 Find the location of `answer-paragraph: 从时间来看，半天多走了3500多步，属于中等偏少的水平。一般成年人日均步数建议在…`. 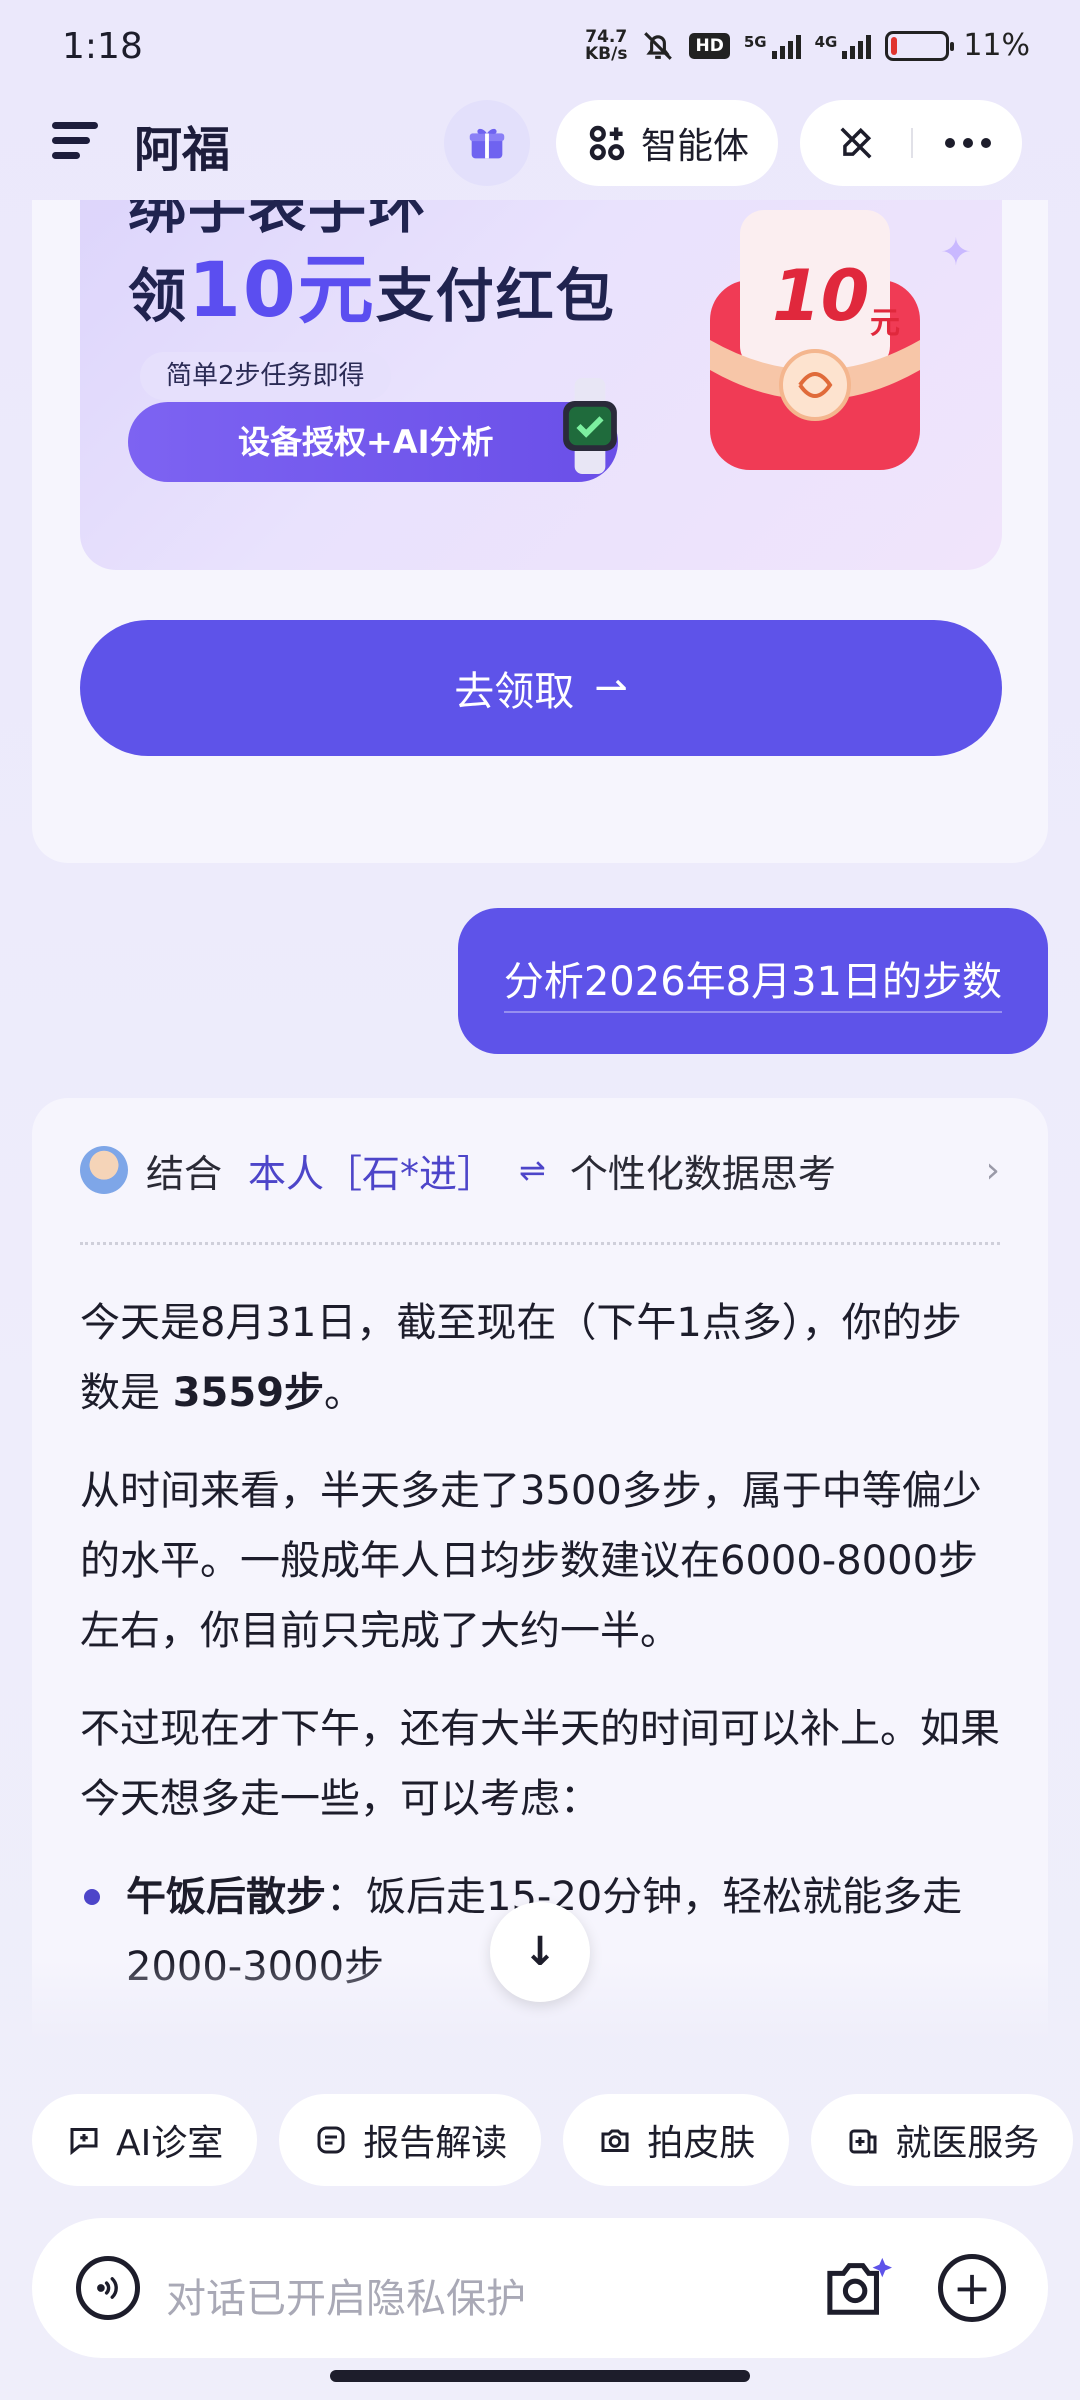

answer-paragraph: 从时间来看，半天多走了3500多步，属于中等偏少的水平。一般成年人日均步数建议在… is located at coordinates (531, 1561).